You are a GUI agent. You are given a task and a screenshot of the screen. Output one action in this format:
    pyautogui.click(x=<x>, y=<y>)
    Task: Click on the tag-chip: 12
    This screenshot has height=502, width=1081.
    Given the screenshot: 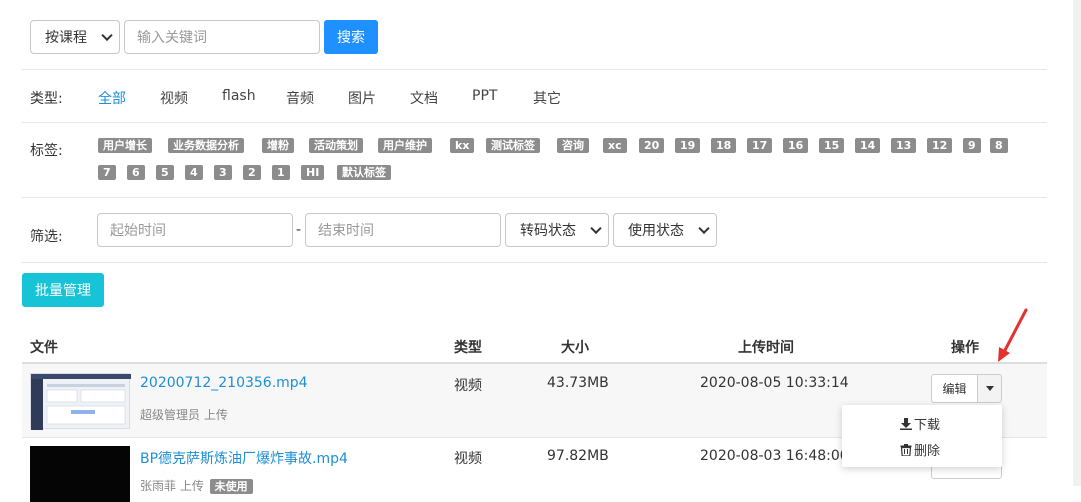 What is the action you would take?
    pyautogui.click(x=940, y=145)
    